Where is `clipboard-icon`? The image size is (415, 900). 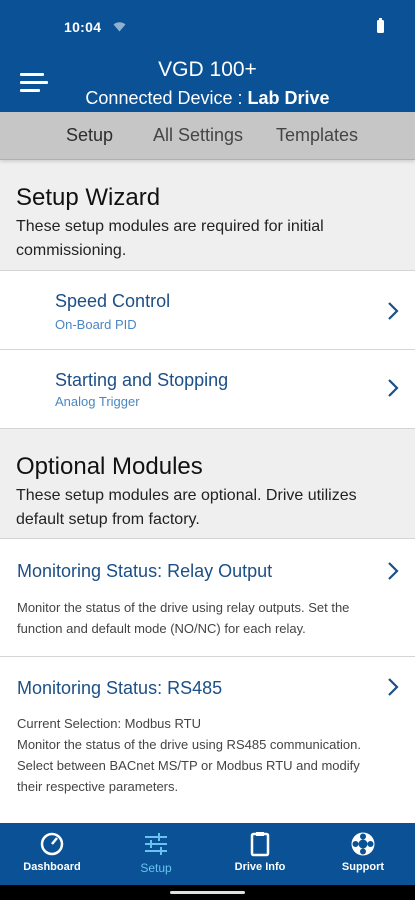
clipboard-icon is located at coordinates (260, 844).